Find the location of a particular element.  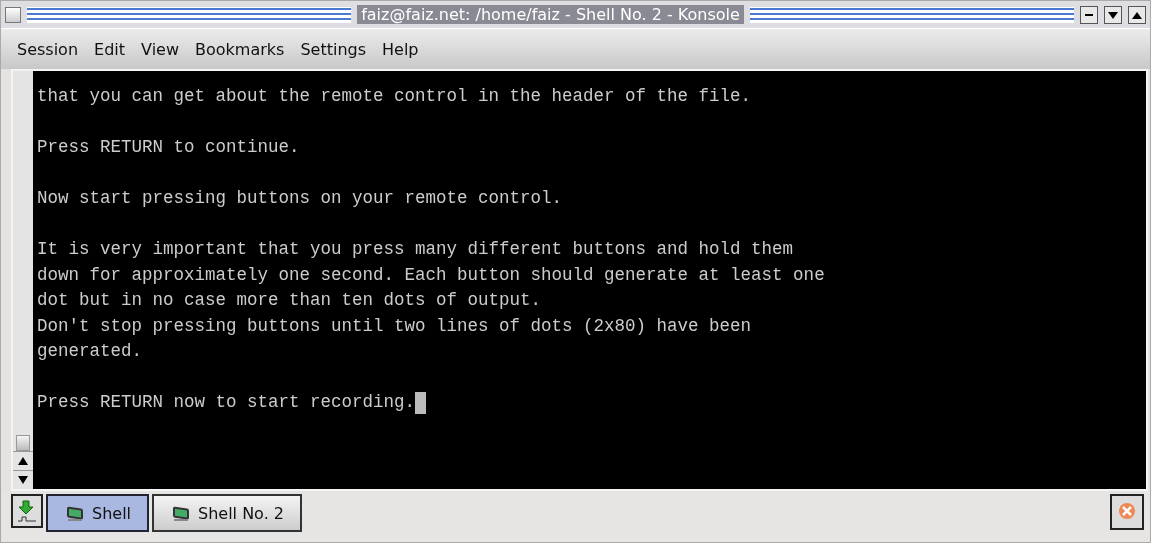

monitor-icon is located at coordinates (75, 513).